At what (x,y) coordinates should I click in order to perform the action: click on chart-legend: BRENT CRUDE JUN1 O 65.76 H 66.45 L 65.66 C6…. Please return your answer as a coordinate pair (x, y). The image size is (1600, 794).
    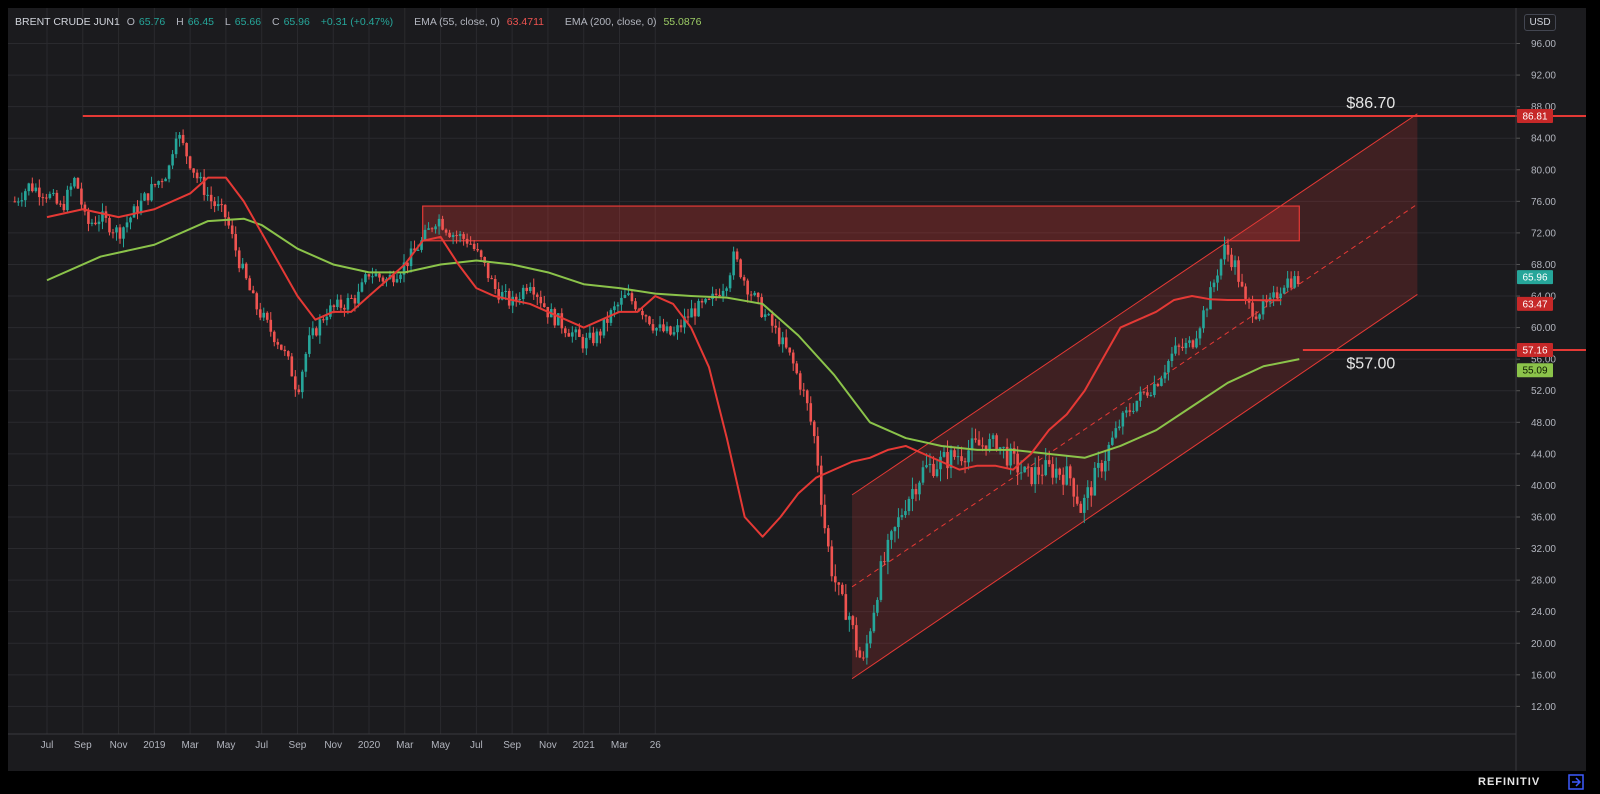
    Looking at the image, I should click on (360, 22).